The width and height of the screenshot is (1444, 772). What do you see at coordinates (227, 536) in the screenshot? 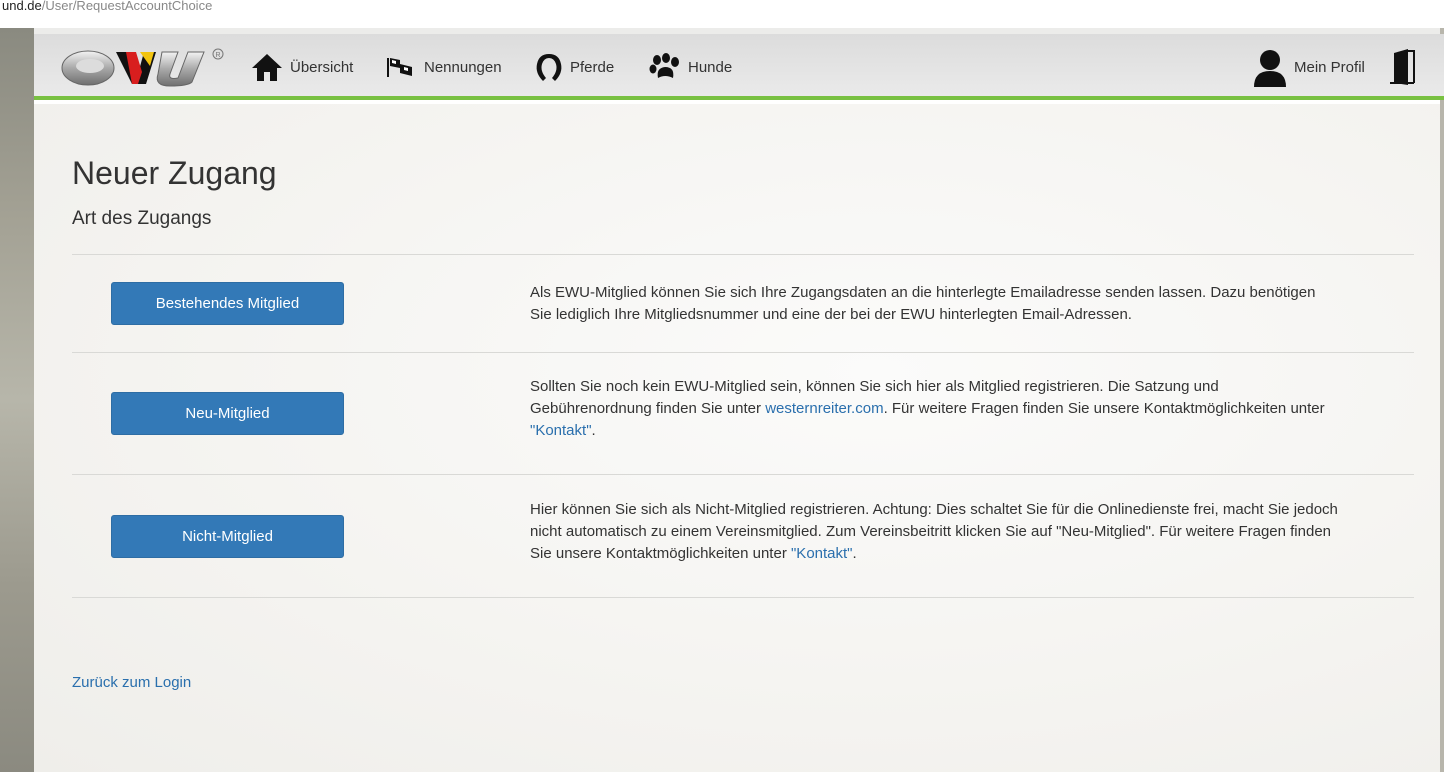
I see `non-member-button: Nicht-Mitglied` at bounding box center [227, 536].